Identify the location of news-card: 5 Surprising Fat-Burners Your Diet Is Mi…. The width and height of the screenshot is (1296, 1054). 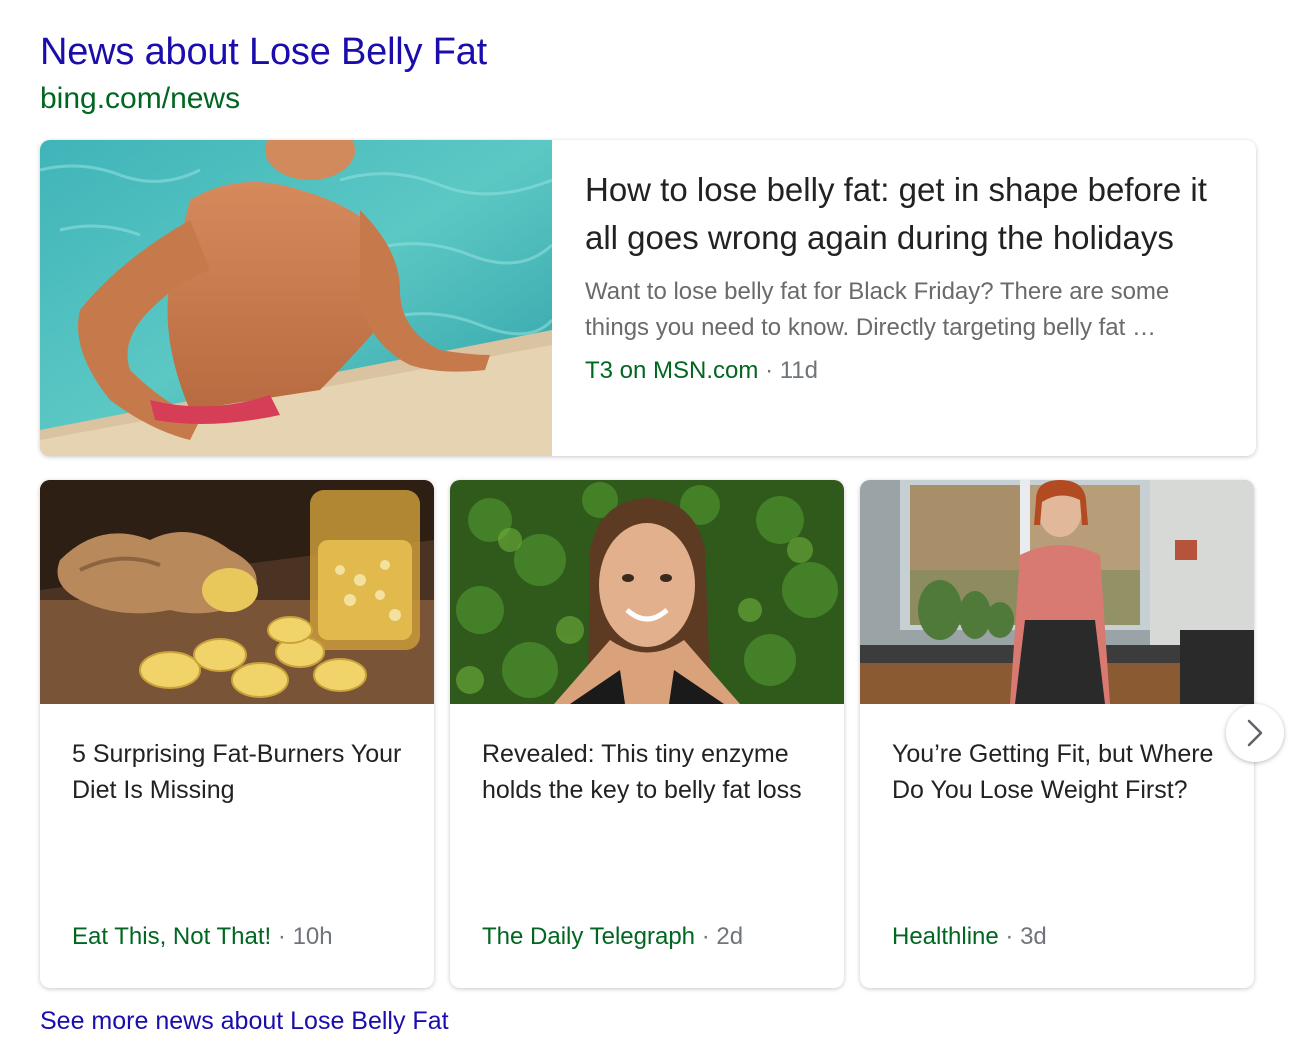
(237, 734).